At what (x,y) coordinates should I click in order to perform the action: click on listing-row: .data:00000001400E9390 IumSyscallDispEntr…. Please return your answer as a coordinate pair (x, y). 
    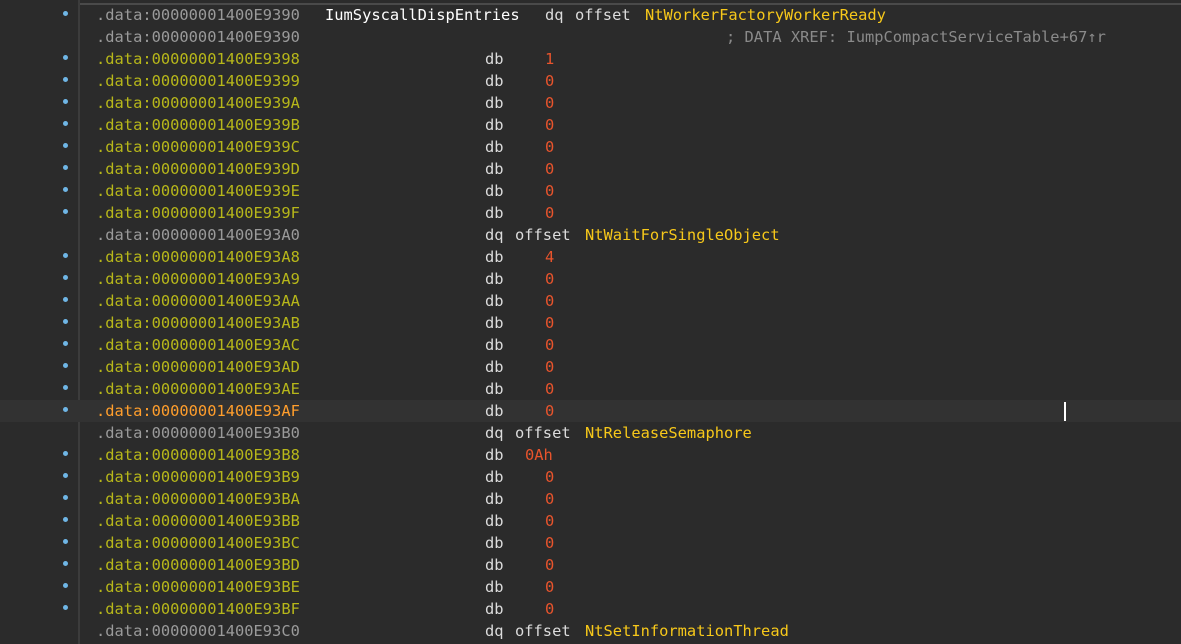
    Looking at the image, I should click on (590, 15).